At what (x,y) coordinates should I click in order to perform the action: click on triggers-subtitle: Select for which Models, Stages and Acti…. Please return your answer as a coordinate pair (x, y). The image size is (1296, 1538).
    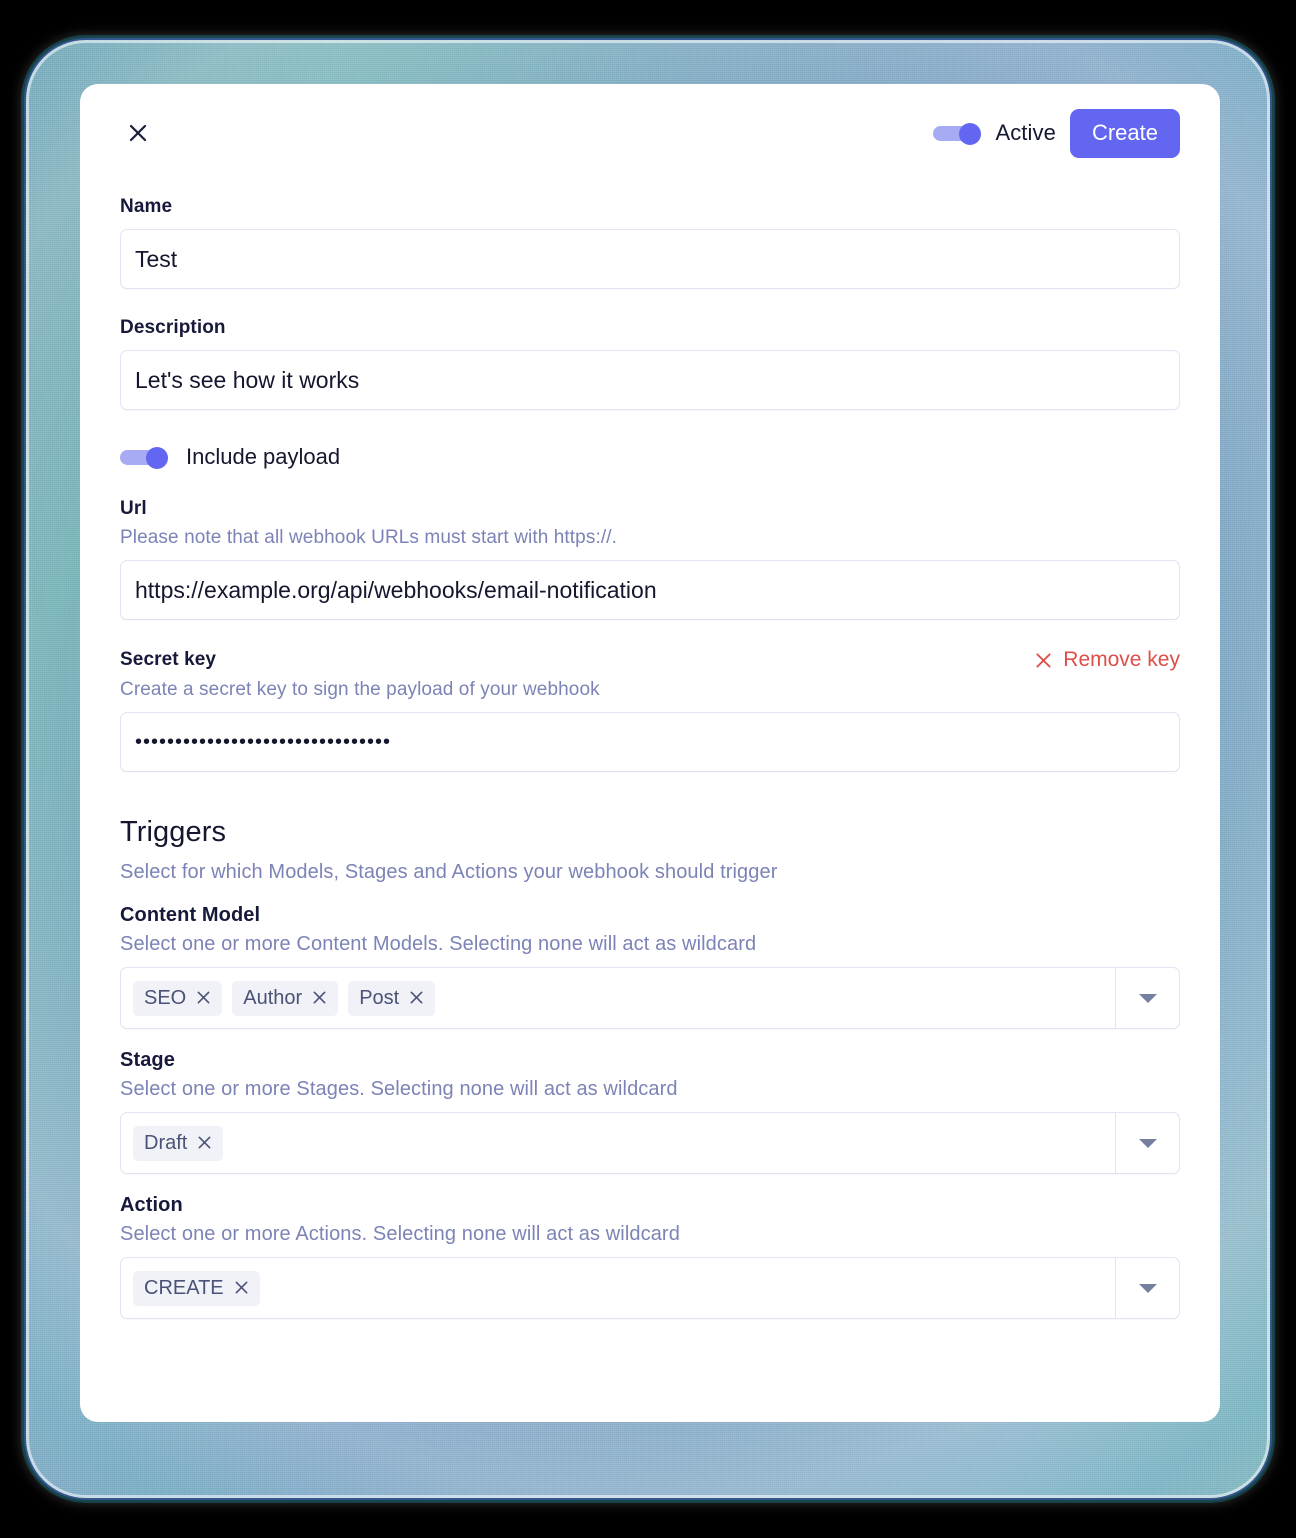
    Looking at the image, I should click on (449, 872).